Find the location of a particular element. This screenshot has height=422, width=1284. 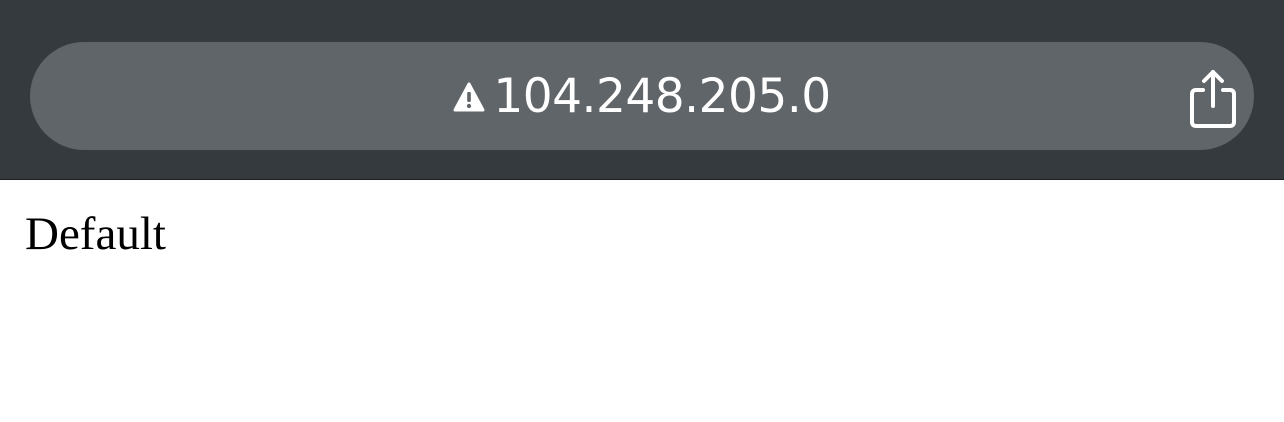

url-text: 104.248.205.0 is located at coordinates (662, 96).